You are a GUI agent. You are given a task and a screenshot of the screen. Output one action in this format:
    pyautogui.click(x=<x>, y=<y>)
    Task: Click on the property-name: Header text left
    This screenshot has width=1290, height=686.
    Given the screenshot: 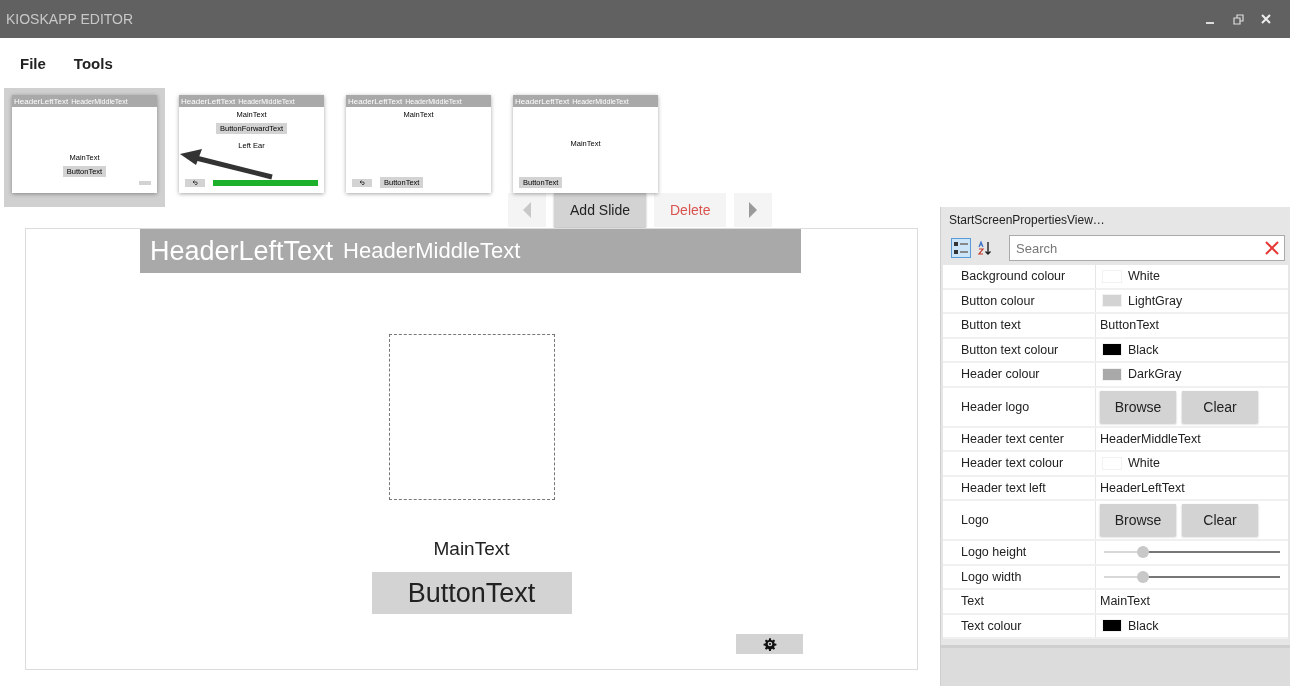 What is the action you would take?
    pyautogui.click(x=1019, y=487)
    